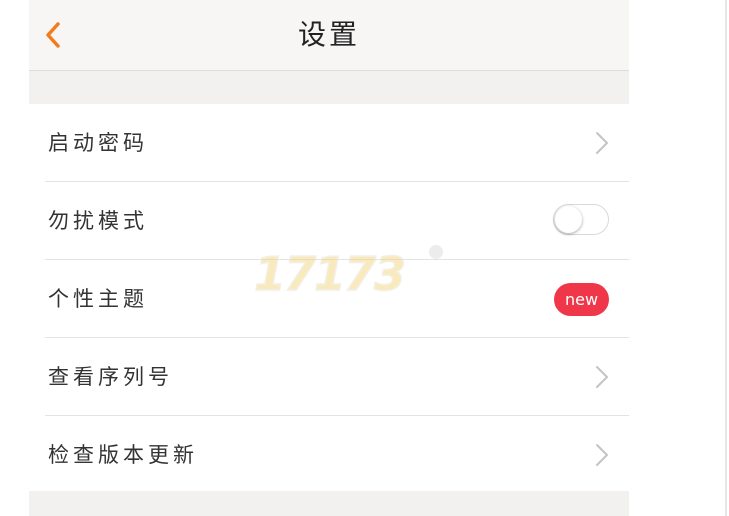 The height and width of the screenshot is (516, 729). I want to click on do-not-disturb-toggle, so click(581, 219).